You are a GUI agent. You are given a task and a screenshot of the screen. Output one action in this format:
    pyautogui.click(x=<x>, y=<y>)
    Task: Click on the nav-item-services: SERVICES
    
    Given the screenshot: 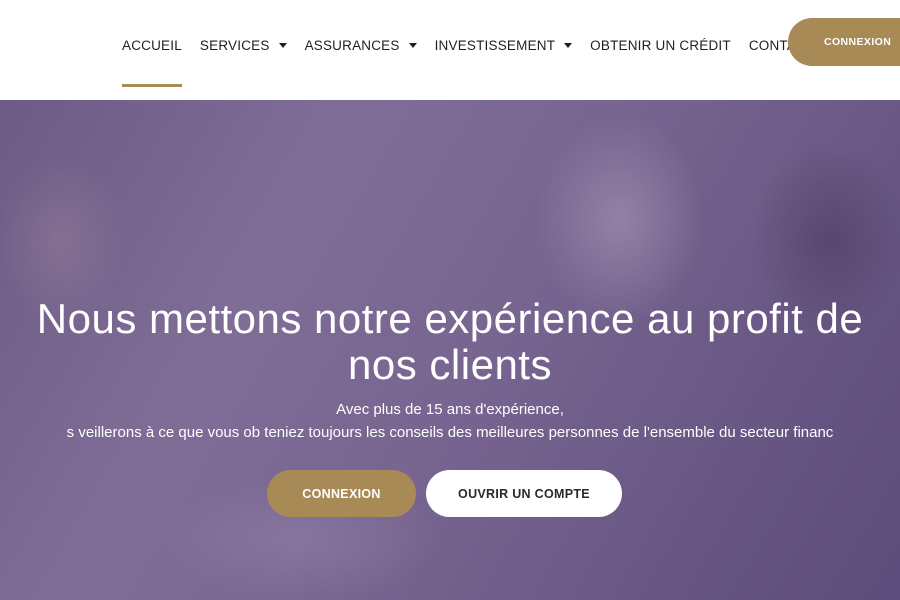 What is the action you would take?
    pyautogui.click(x=243, y=45)
    